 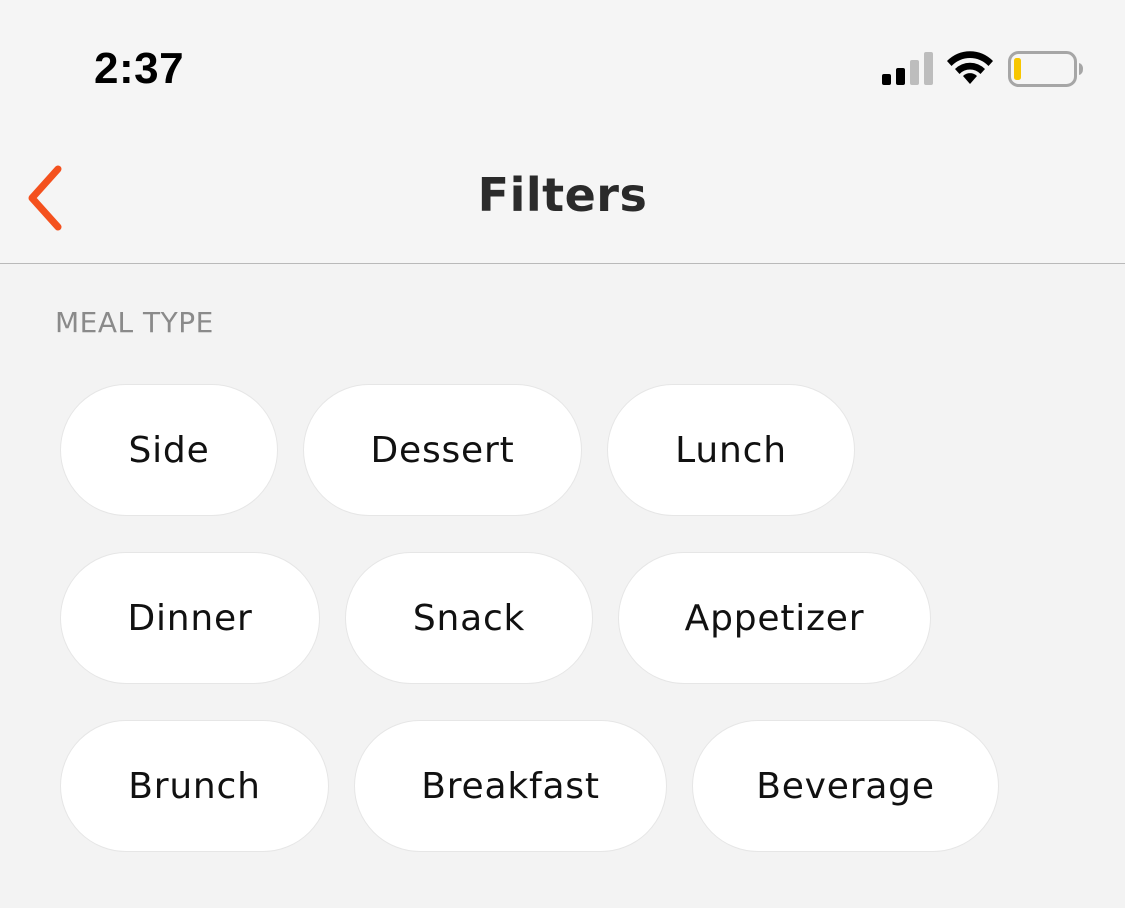 What do you see at coordinates (845, 786) in the screenshot?
I see `chip-beverage: Beverage` at bounding box center [845, 786].